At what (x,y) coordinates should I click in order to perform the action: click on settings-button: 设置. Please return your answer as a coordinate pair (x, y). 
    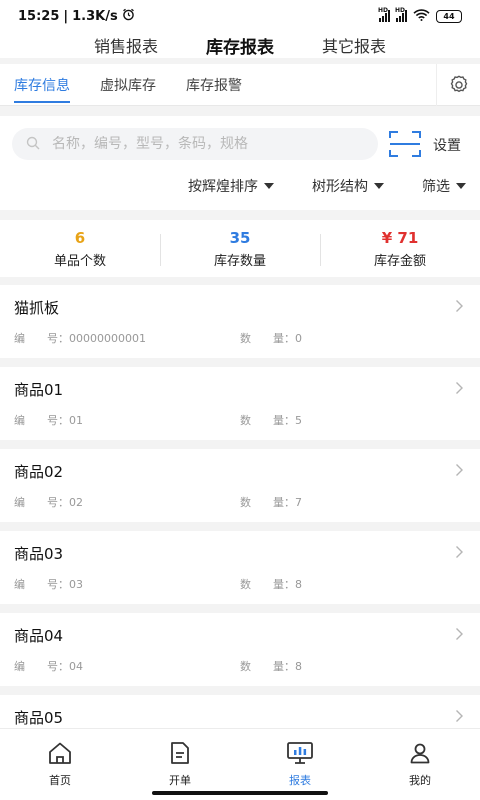
    Looking at the image, I should click on (447, 145).